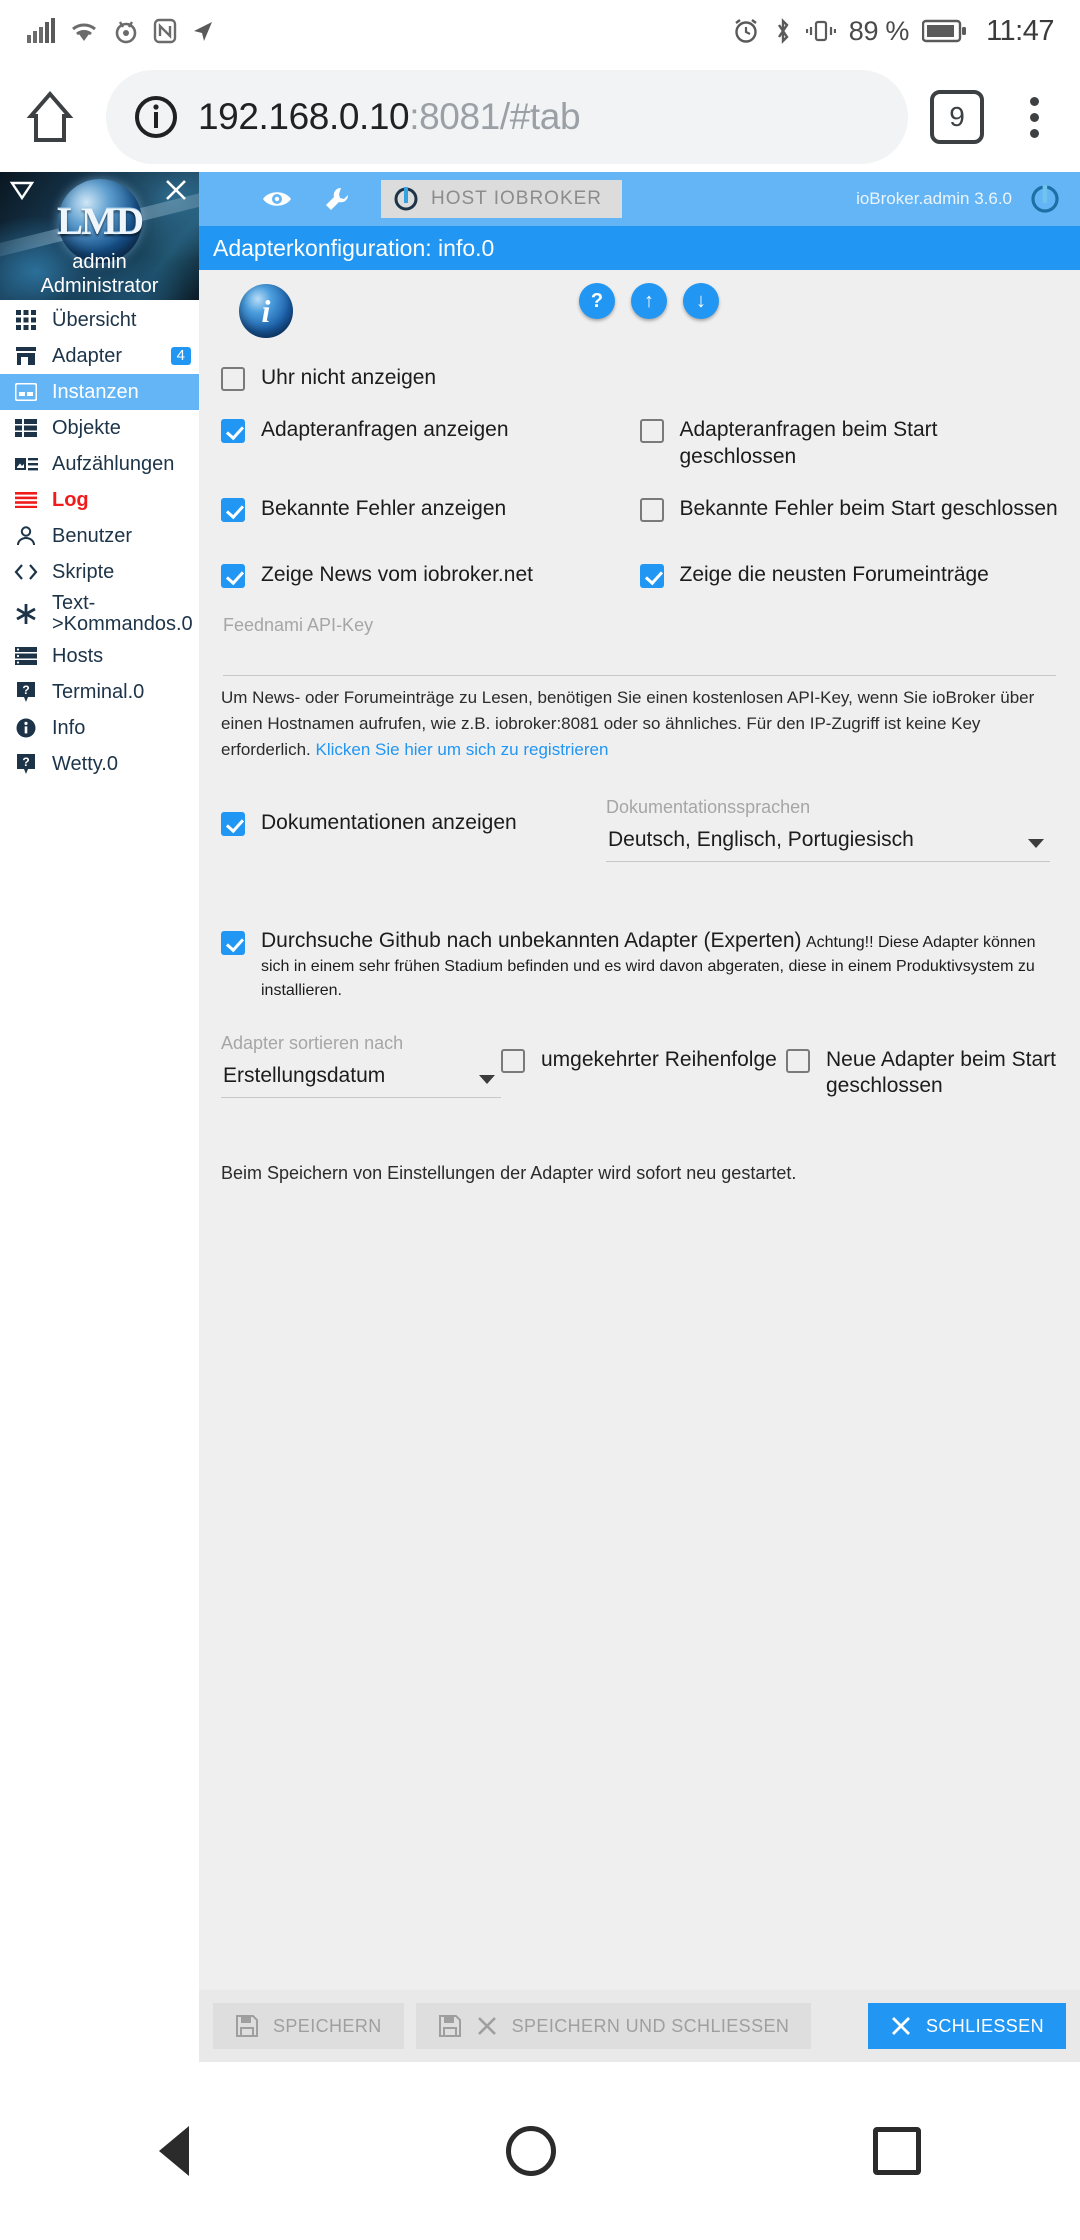 This screenshot has width=1080, height=2240. I want to click on collapse-sidebar-button, so click(22, 192).